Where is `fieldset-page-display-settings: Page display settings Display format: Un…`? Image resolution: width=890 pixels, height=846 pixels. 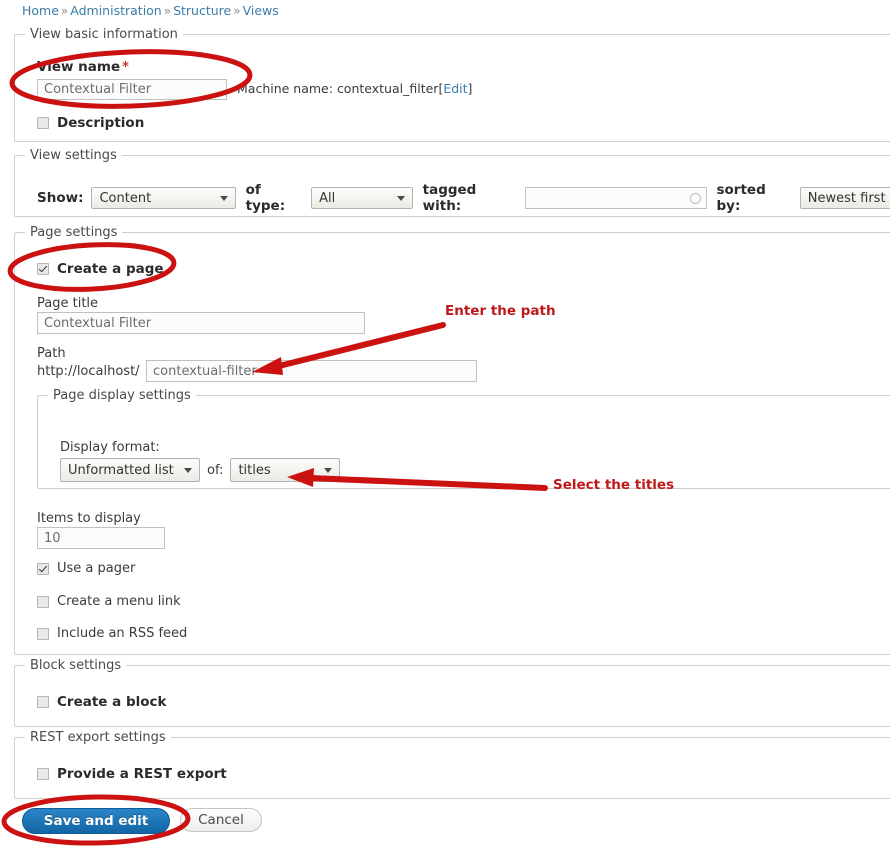
fieldset-page-display-settings: Page display settings Display format: Un… is located at coordinates (463, 438).